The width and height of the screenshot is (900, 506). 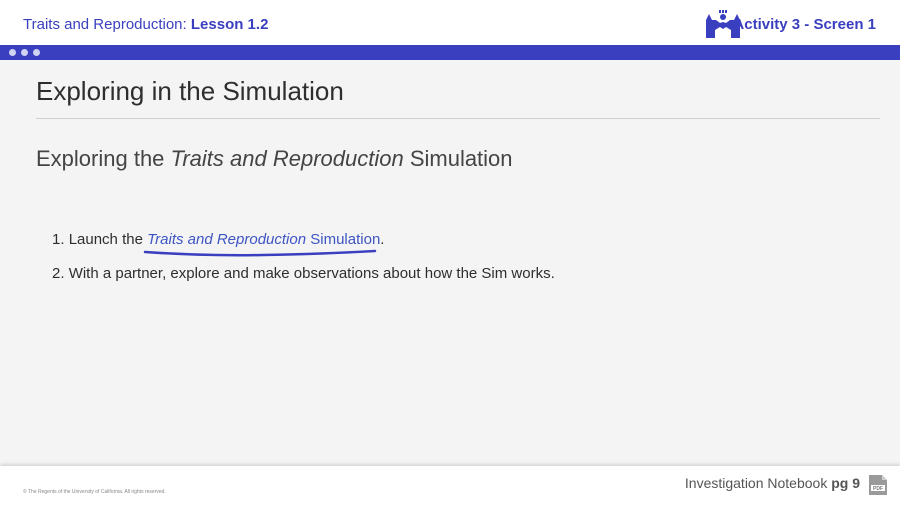 I want to click on title-divider, so click(x=458, y=118).